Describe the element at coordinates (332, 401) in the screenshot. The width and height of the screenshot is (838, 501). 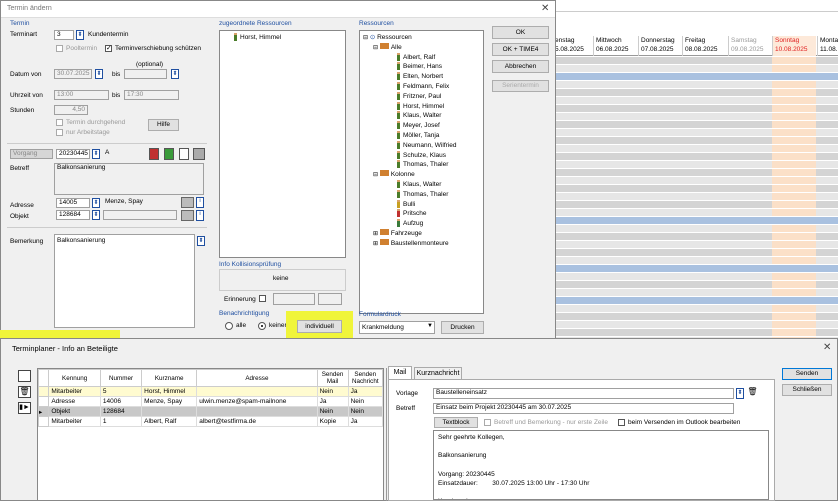
I see `table-cell: Ja` at that location.